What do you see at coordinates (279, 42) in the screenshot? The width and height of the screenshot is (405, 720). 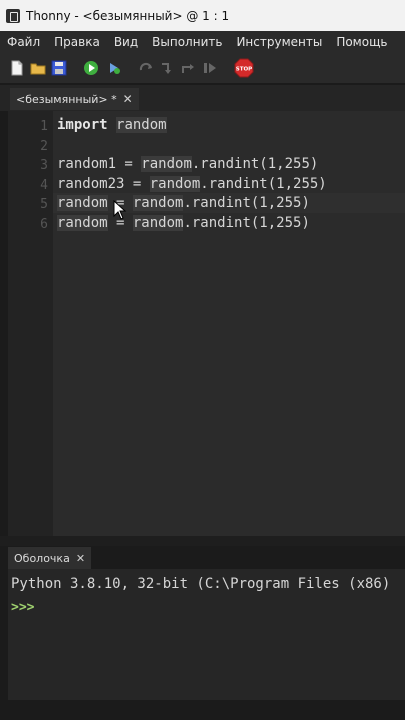 I see `menu-tools: Инструменты` at bounding box center [279, 42].